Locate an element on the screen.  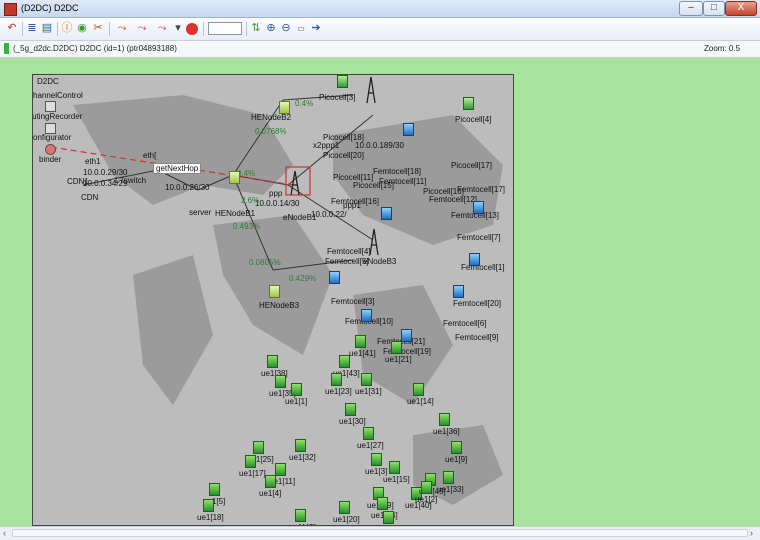
femtocell-label: Femtocell[6] is located at coordinates (465, 323).